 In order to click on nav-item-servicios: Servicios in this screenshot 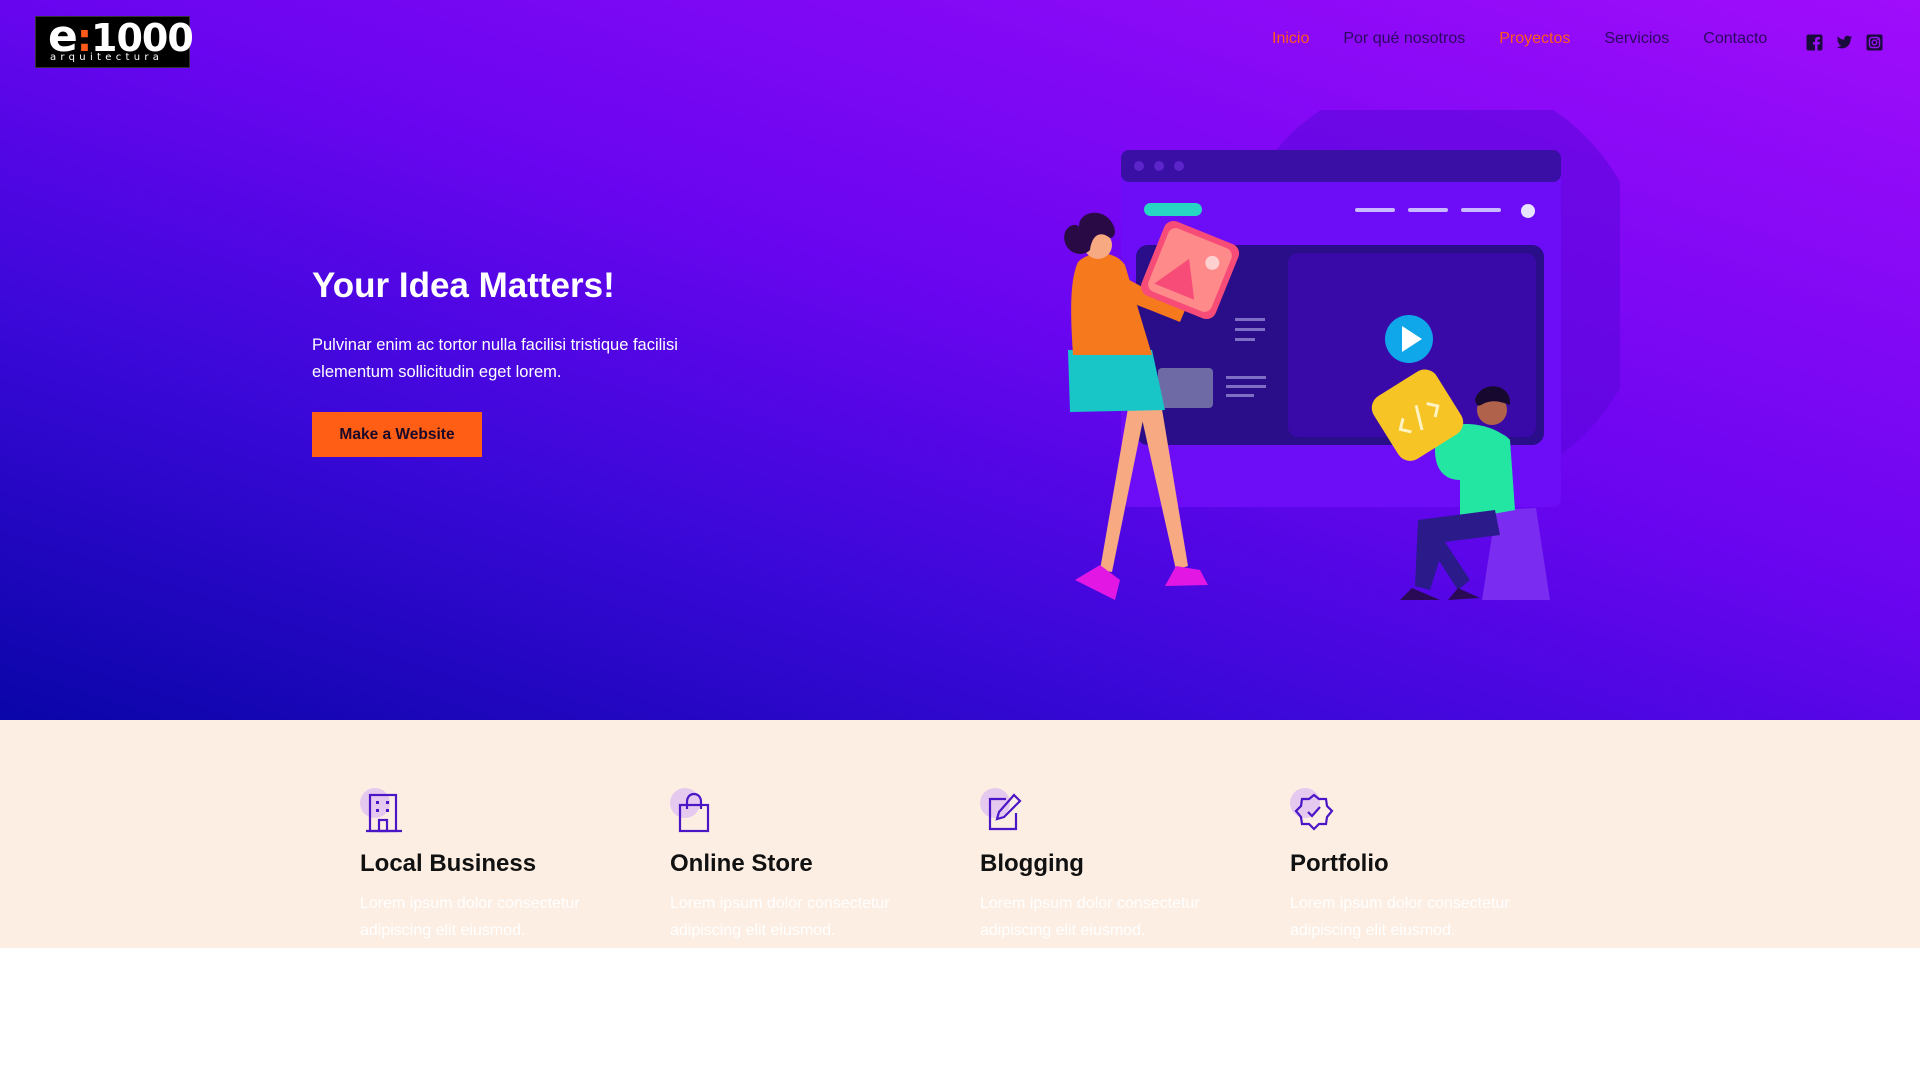, I will do `click(1636, 39)`.